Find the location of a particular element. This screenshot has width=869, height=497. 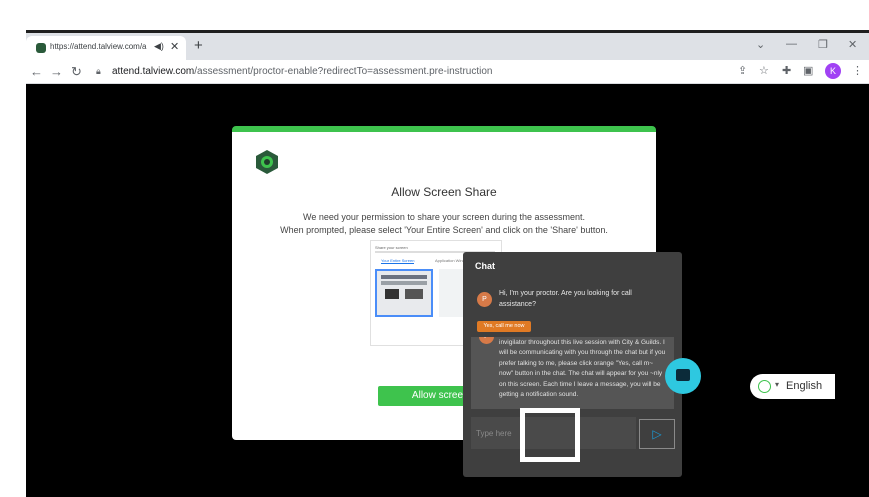

close-tab-icon: ✕ is located at coordinates (174, 46).